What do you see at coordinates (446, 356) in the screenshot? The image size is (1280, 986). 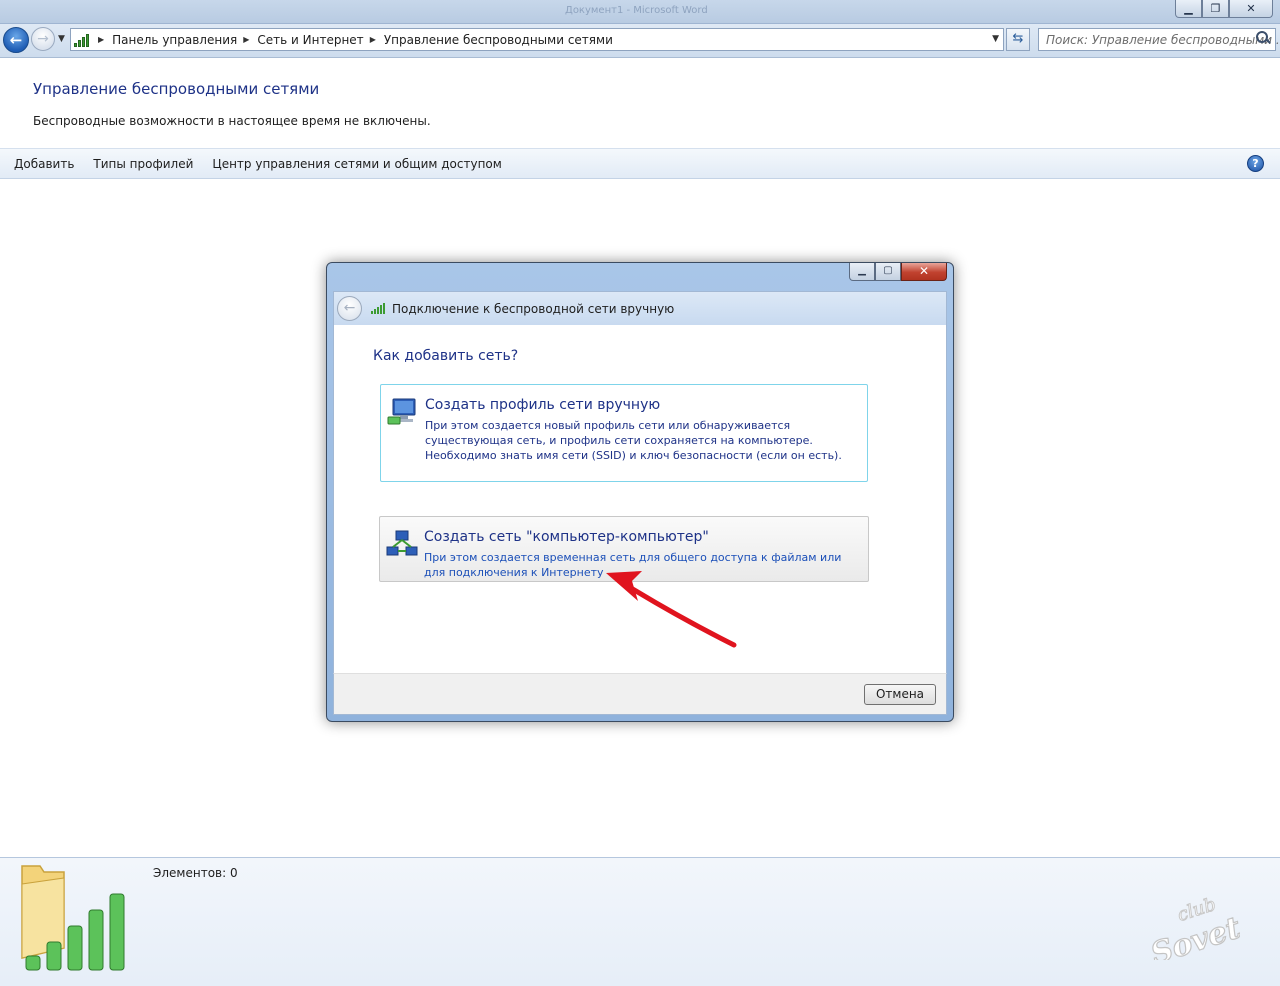 I see `dialog-question: Как добавить сеть?` at bounding box center [446, 356].